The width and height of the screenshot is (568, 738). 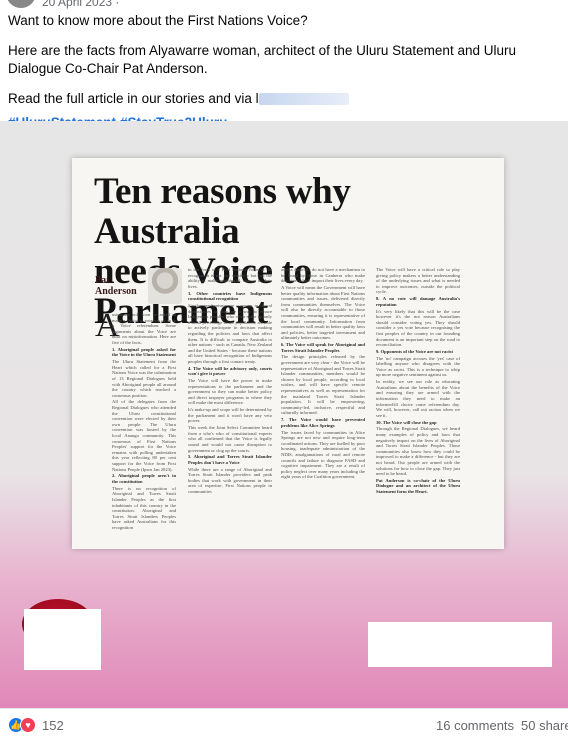 What do you see at coordinates (460, 644) in the screenshot?
I see `redacted-box-right` at bounding box center [460, 644].